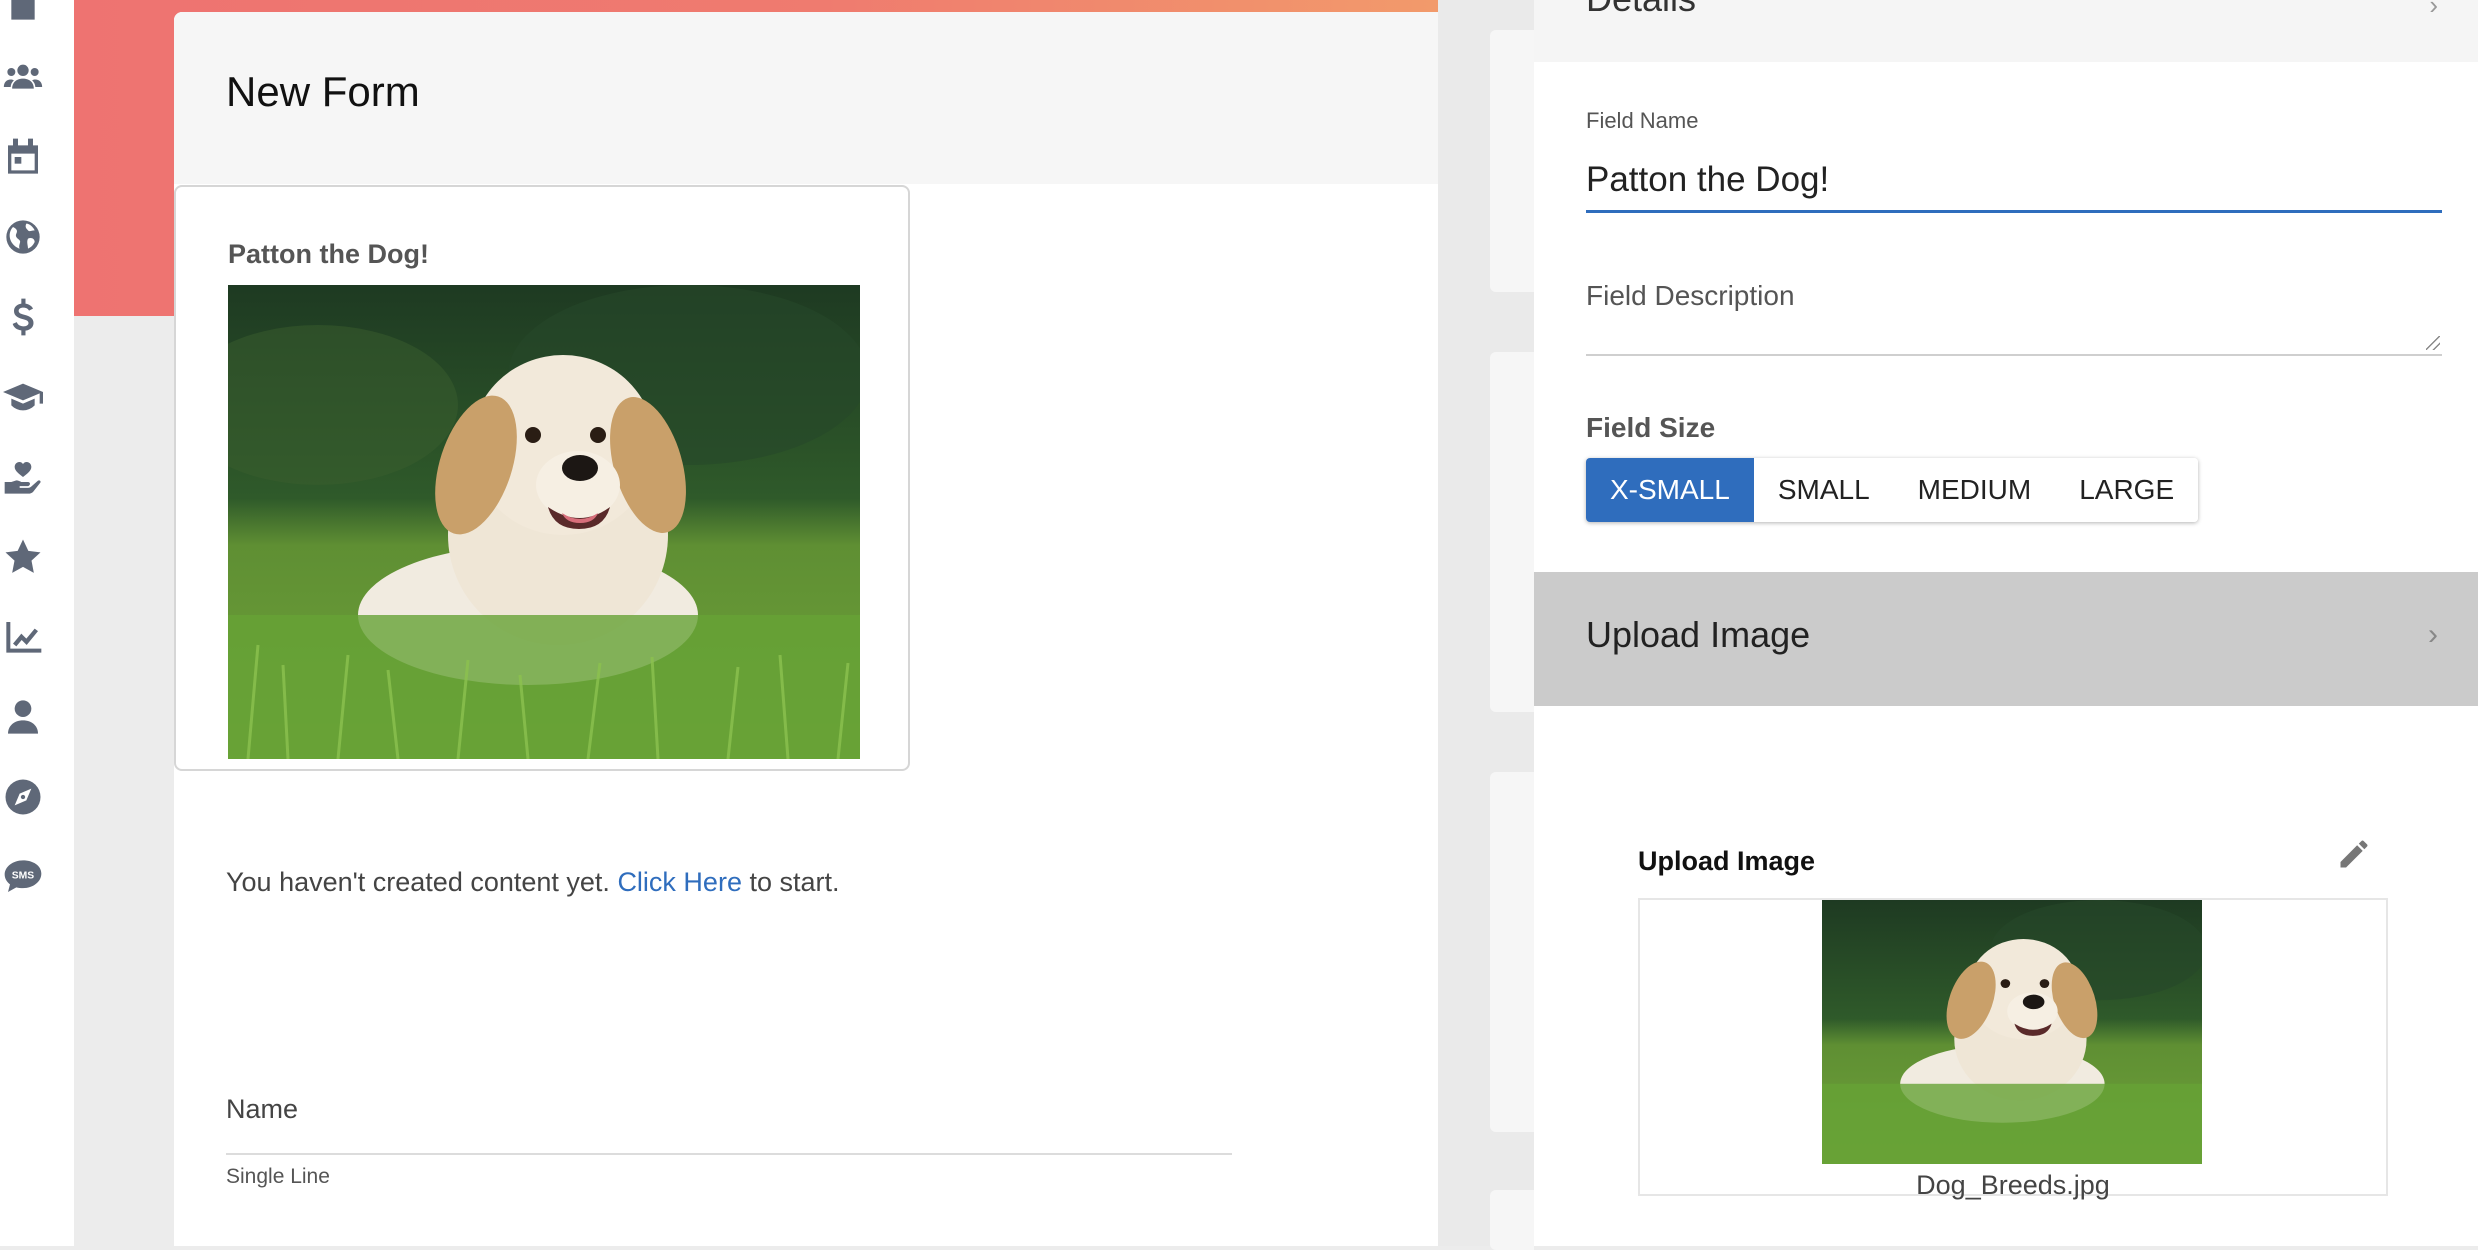 This screenshot has width=2478, height=1250. What do you see at coordinates (790, 882) in the screenshot?
I see `empty-message-suffix: to start.` at bounding box center [790, 882].